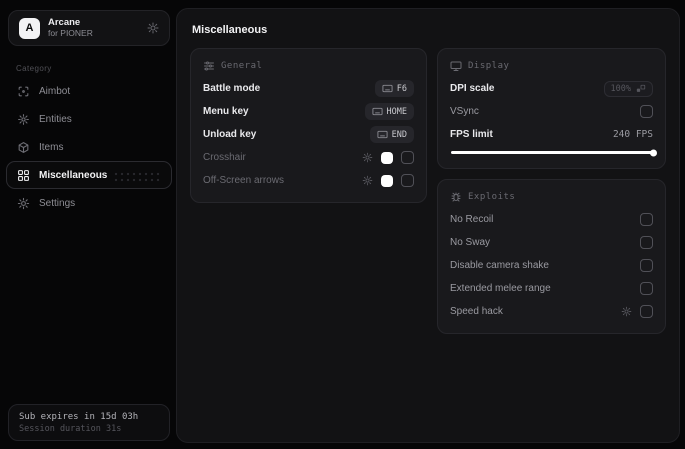 This screenshot has height=449, width=685. I want to click on slider-knob, so click(653, 152).